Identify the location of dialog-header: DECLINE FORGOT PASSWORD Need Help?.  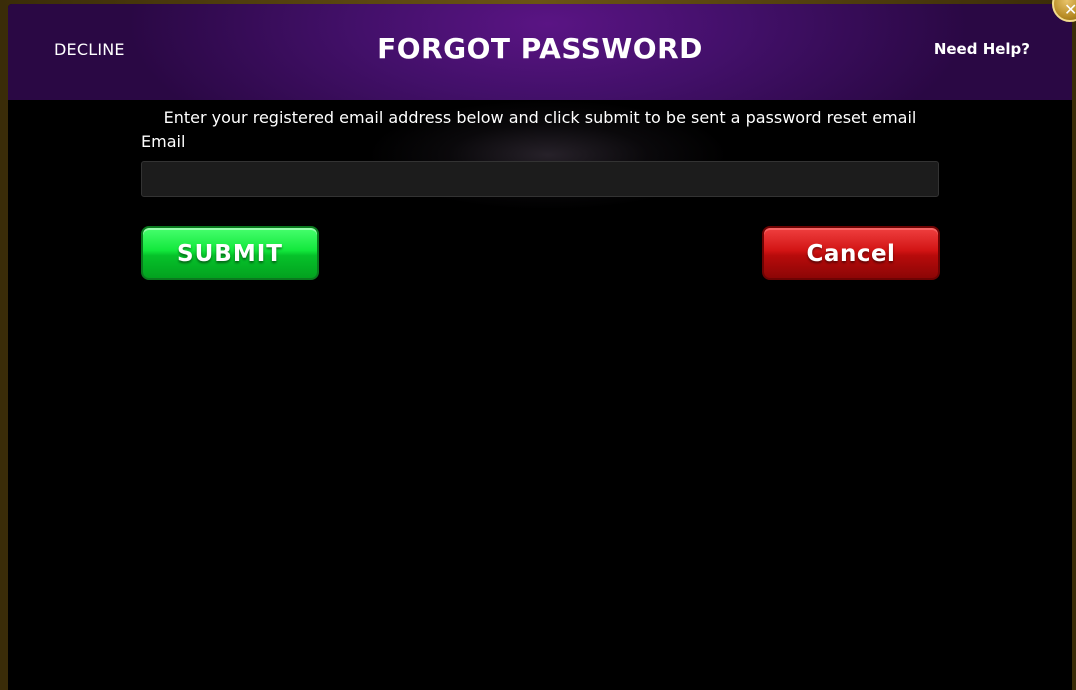
(540, 52).